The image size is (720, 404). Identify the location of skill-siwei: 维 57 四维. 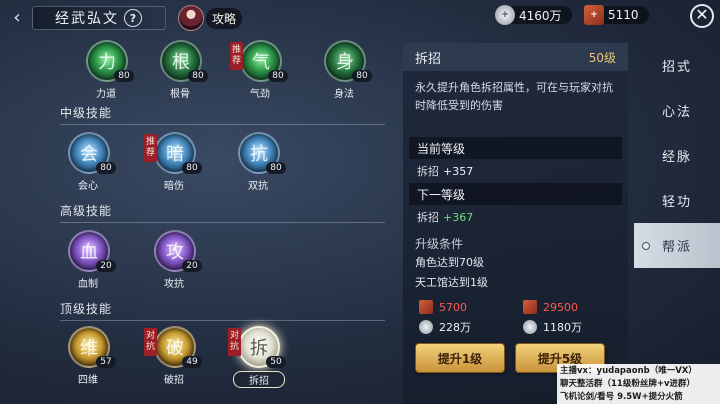
(88, 358).